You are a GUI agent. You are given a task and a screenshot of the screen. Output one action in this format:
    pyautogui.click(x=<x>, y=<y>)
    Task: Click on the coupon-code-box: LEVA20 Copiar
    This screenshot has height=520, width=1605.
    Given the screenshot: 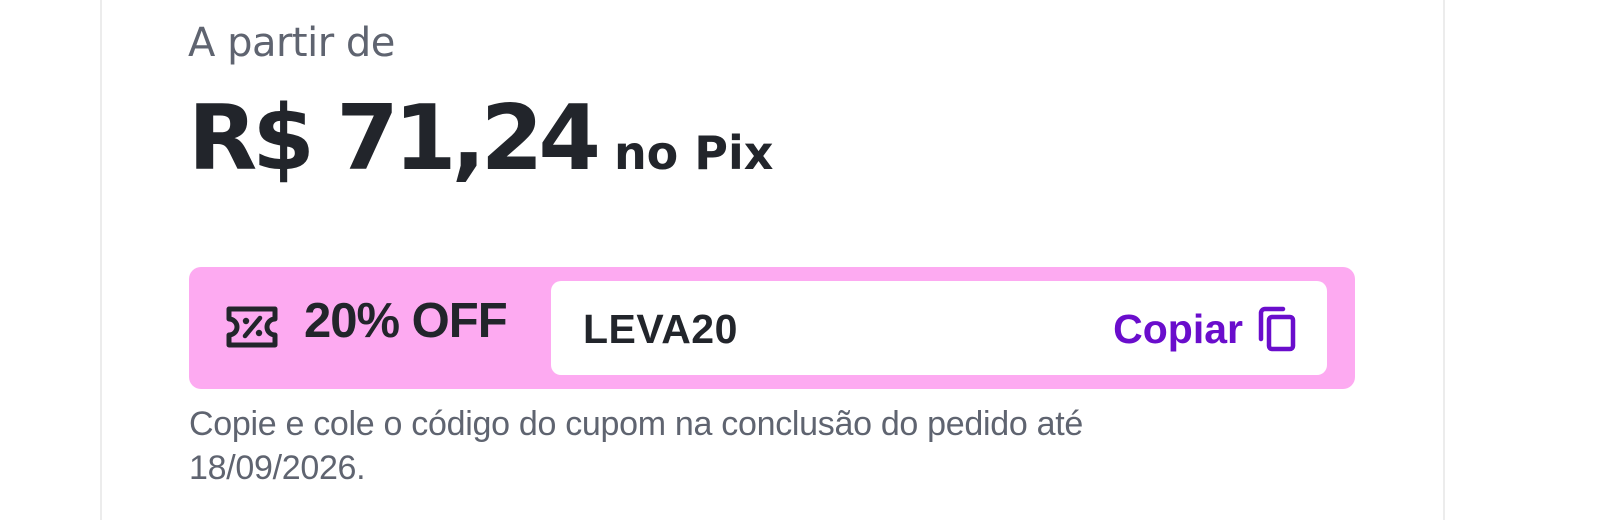 What is the action you would take?
    pyautogui.click(x=939, y=328)
    